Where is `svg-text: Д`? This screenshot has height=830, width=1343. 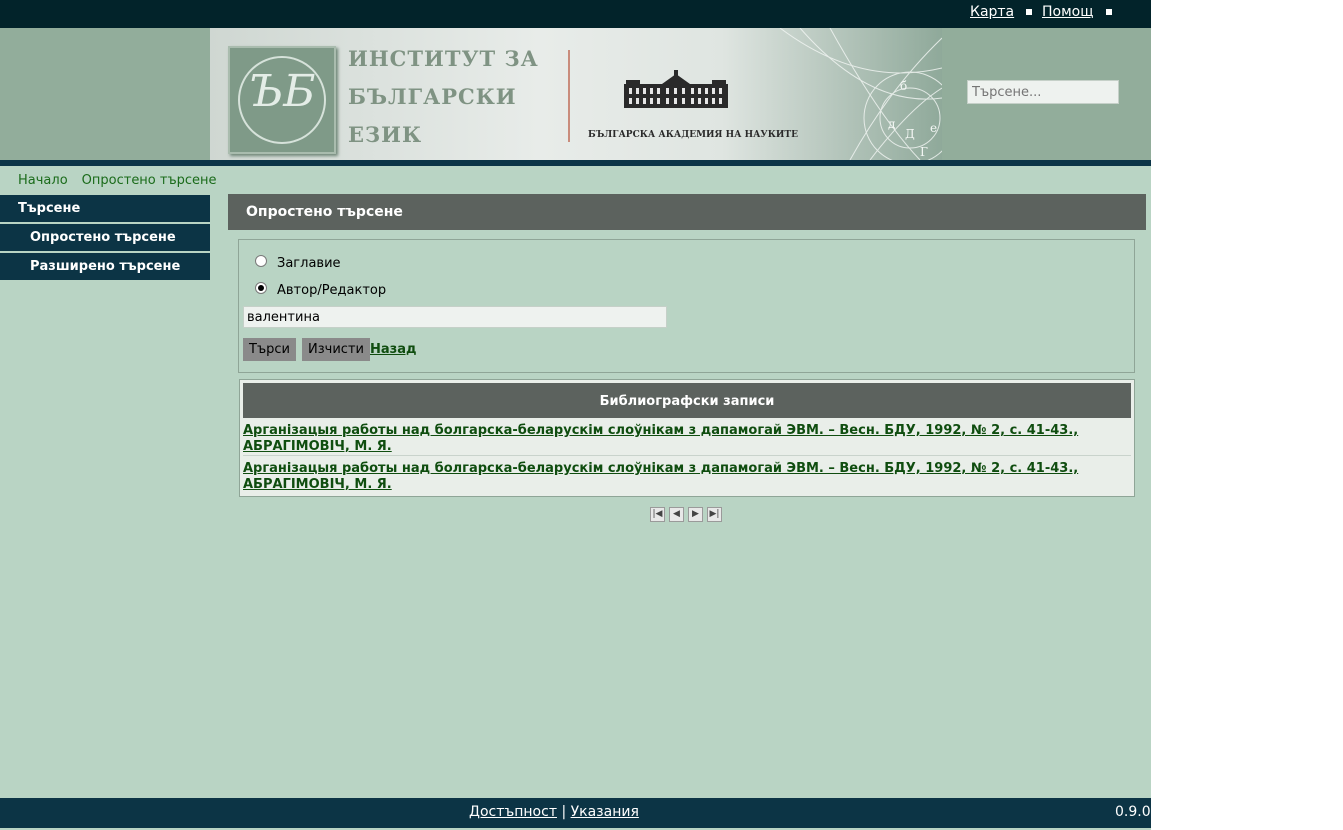 svg-text: Д is located at coordinates (910, 134).